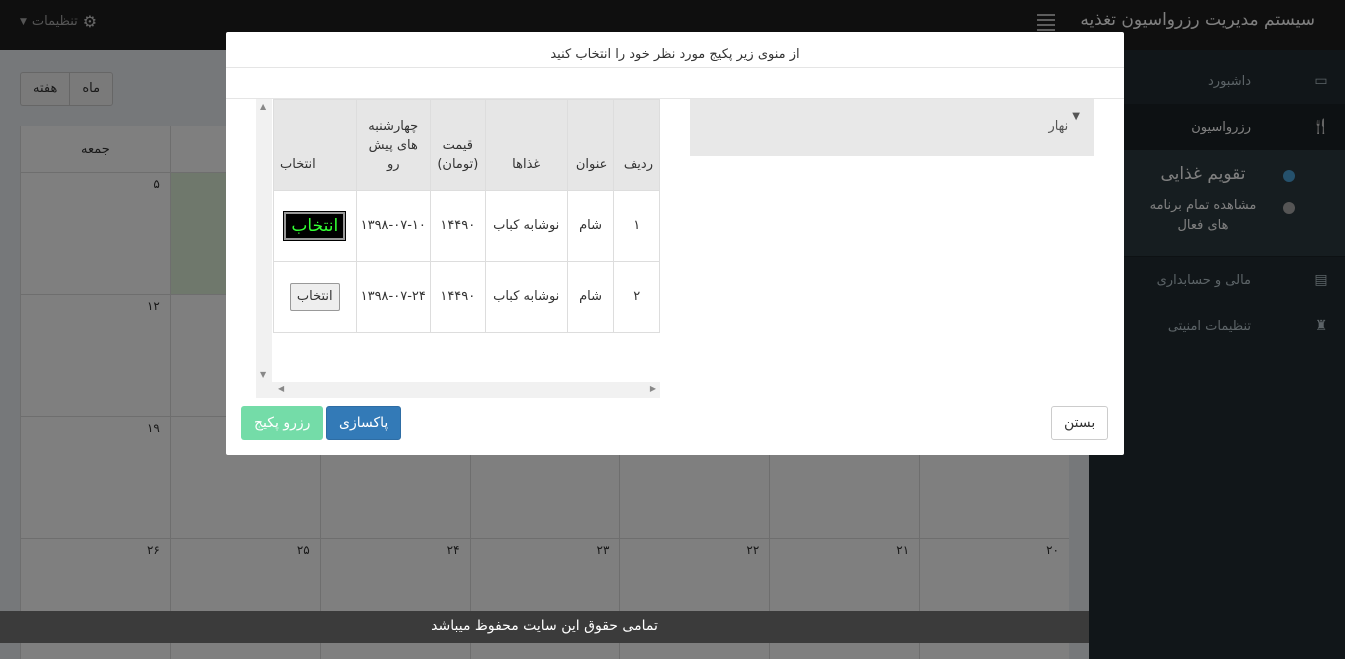  Describe the element at coordinates (636, 297) in the screenshot. I see `cell-row-number: ۲` at that location.